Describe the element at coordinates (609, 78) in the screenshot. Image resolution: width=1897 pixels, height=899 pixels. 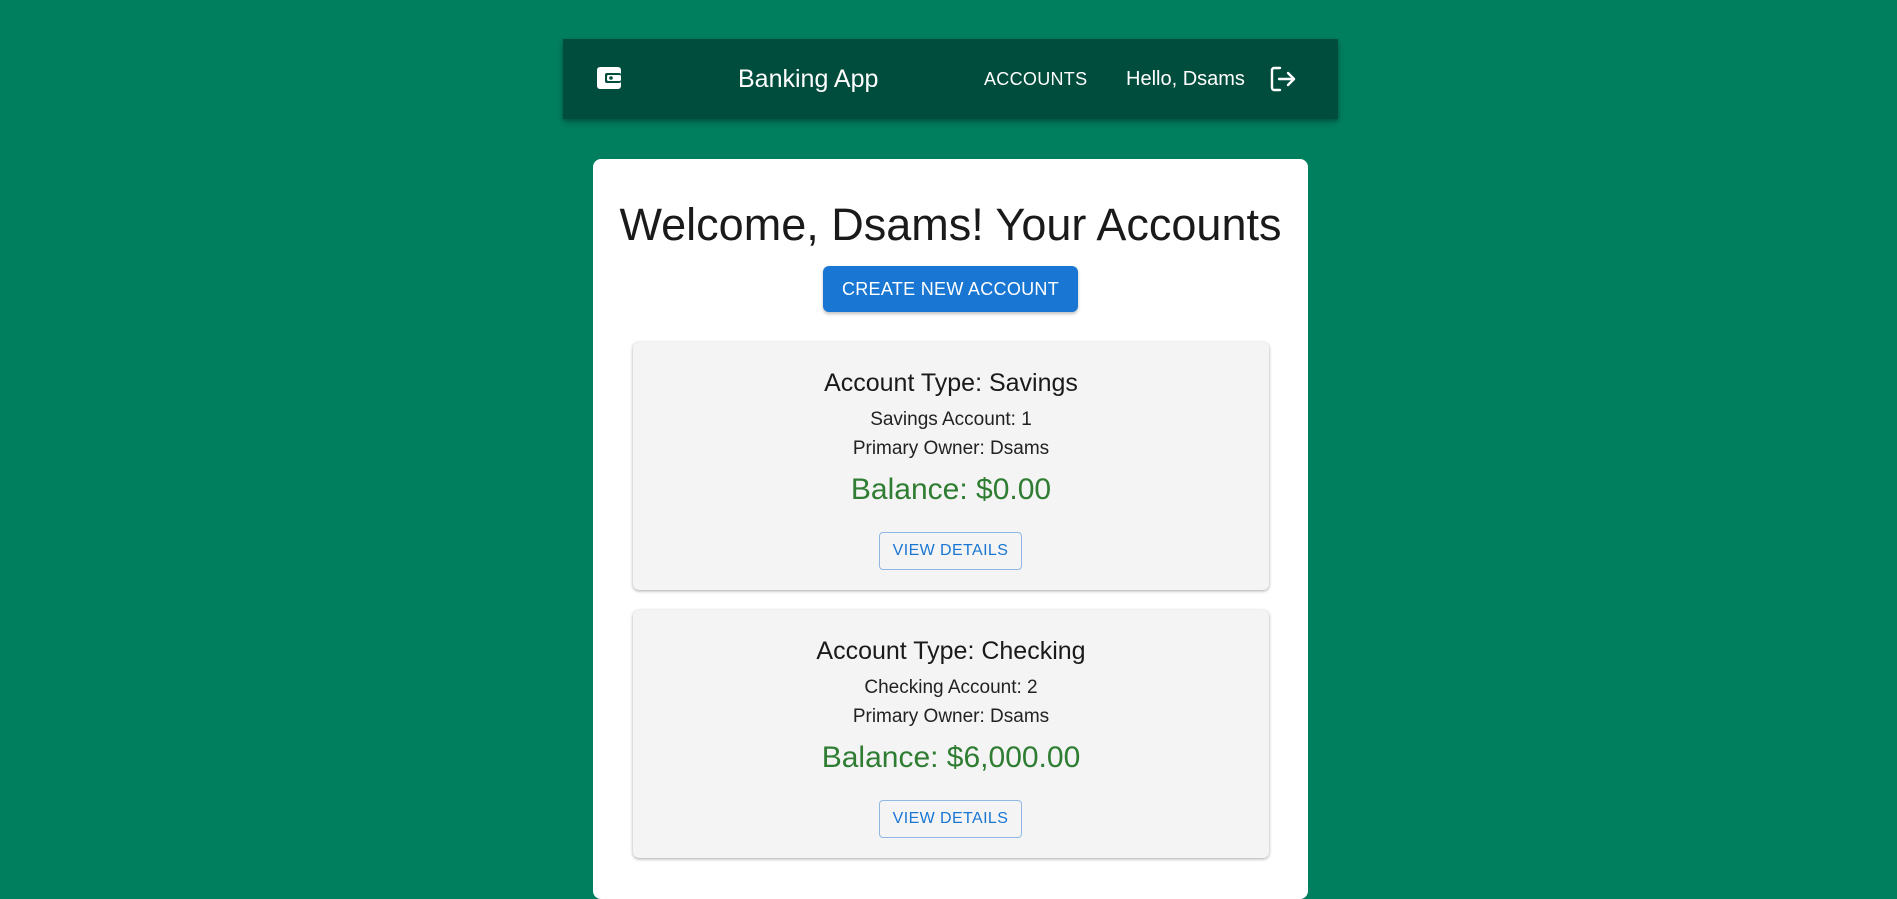
I see `wallet-icon` at that location.